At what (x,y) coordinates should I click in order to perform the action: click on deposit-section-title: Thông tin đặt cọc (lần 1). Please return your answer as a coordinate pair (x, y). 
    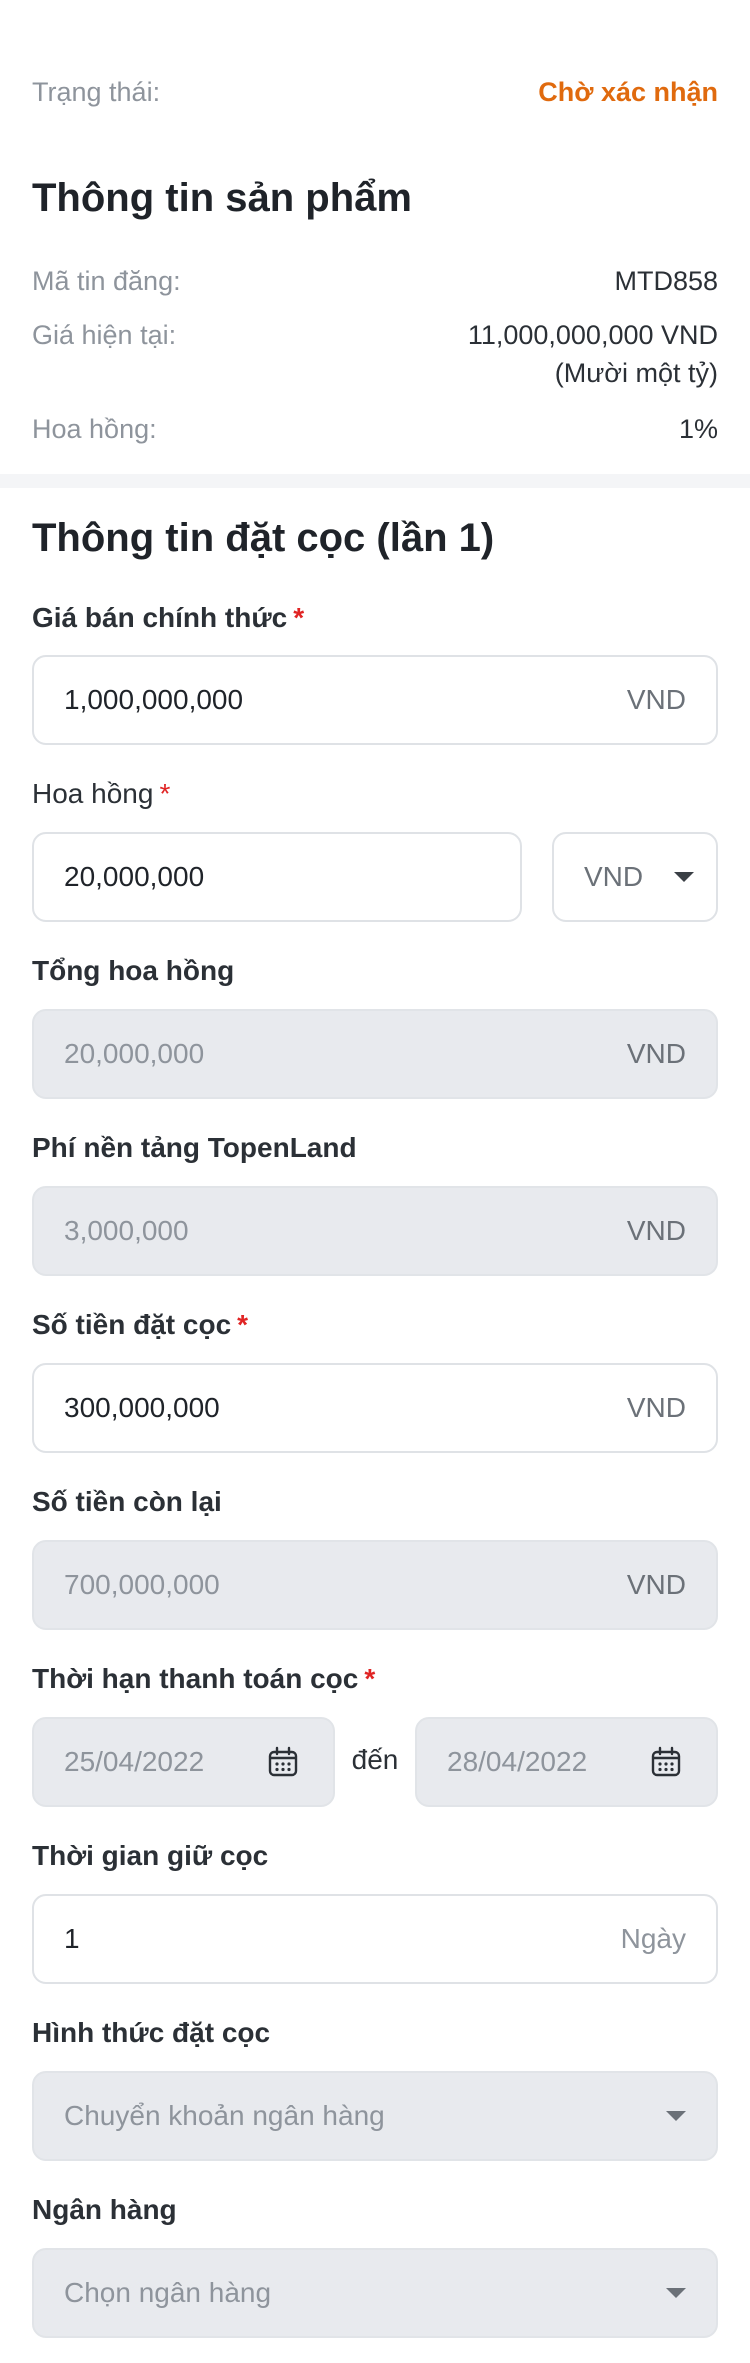
    Looking at the image, I should click on (263, 538).